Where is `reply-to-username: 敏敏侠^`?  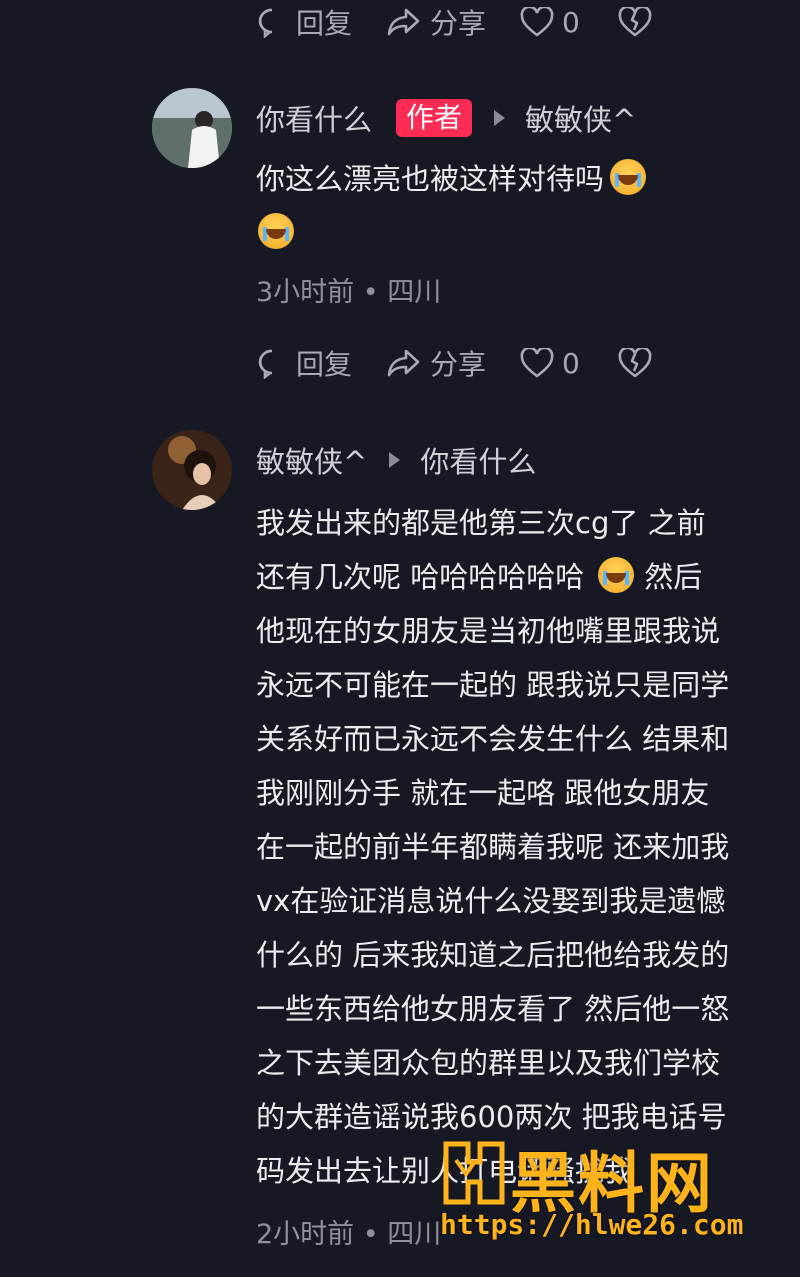
reply-to-username: 敏敏侠^ is located at coordinates (580, 118).